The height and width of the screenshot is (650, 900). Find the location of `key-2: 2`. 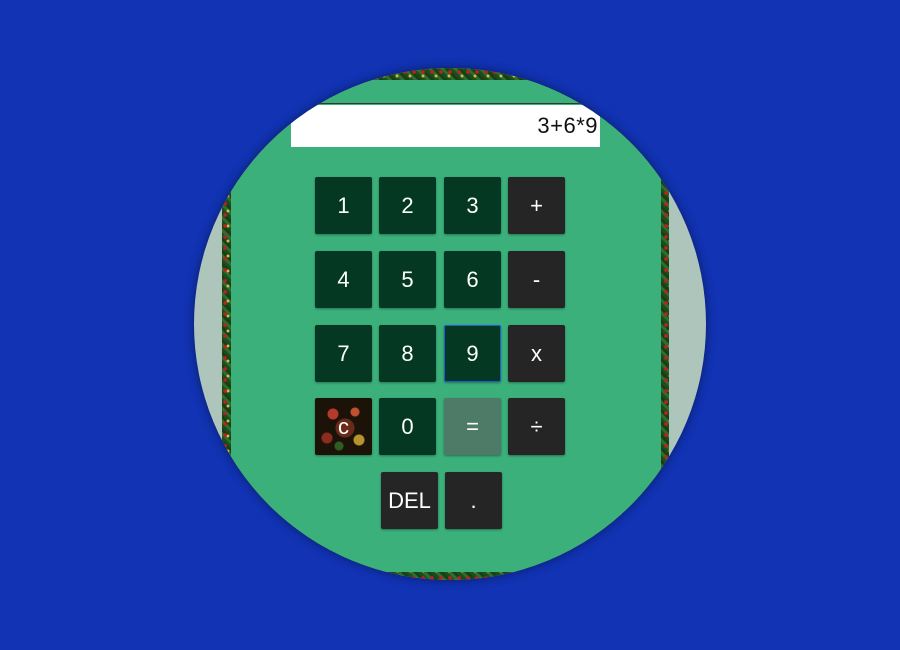

key-2: 2 is located at coordinates (407, 205).